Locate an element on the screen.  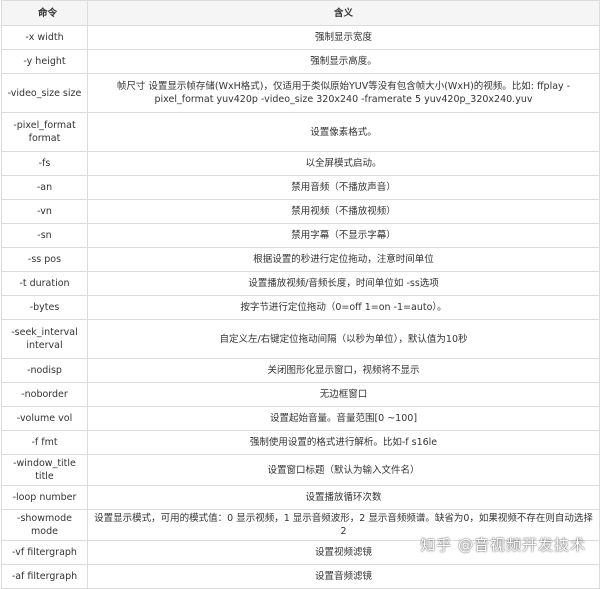
table-row: -x width 强制显示宽度 is located at coordinates (300, 37).